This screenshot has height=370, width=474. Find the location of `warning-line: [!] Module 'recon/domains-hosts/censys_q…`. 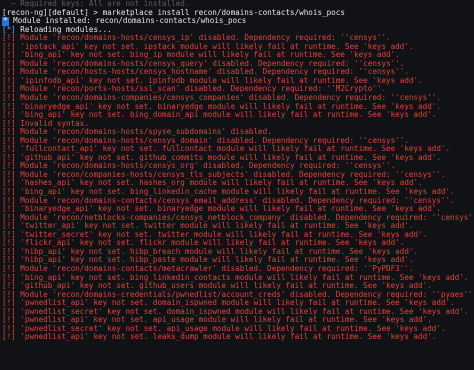

warning-line: [!] Module 'recon/domains-hosts/censys_q… is located at coordinates (237, 64).